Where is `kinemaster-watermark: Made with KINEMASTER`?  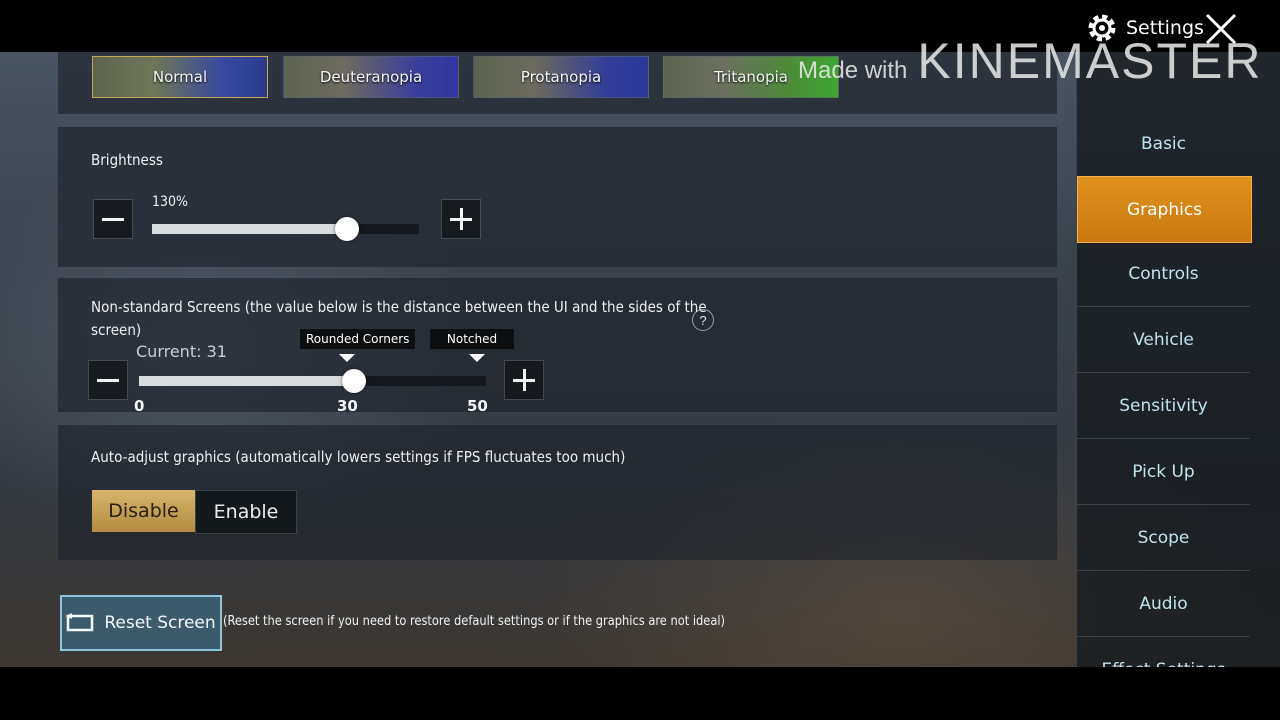
kinemaster-watermark: Made with KINEMASTER is located at coordinates (1030, 61).